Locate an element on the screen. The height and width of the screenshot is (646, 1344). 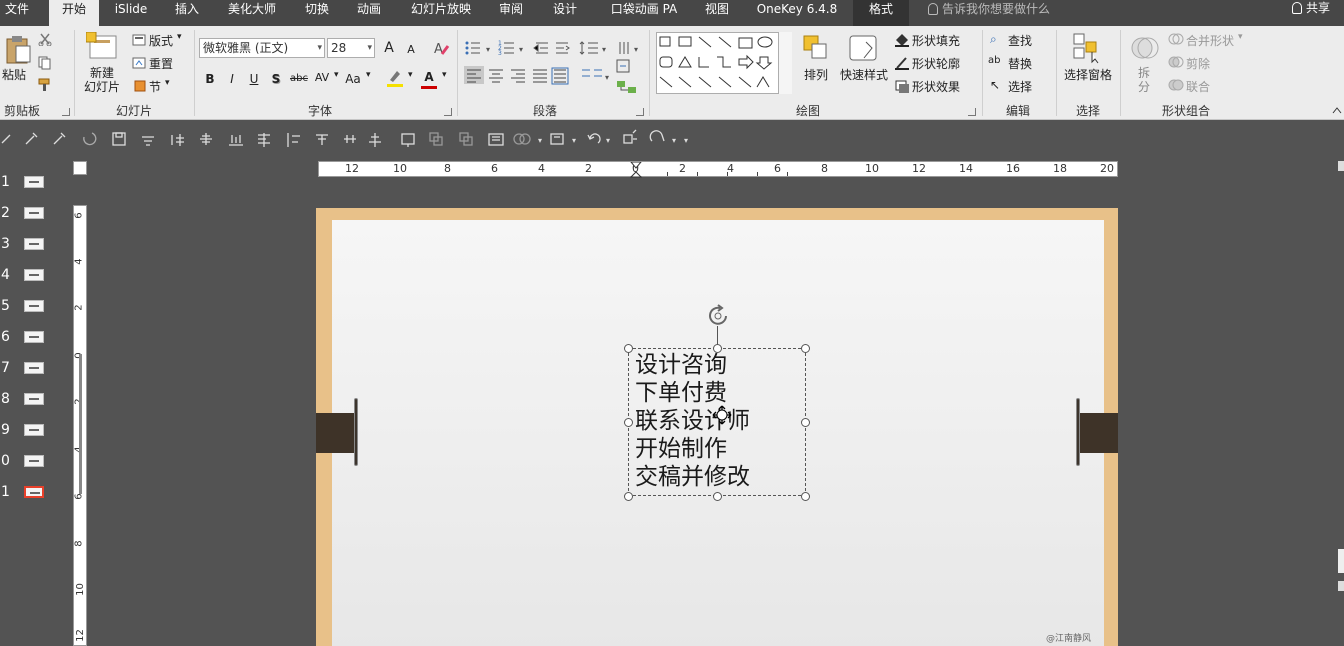
spacing-dropdown-icon: ▾ is located at coordinates (336, 75).